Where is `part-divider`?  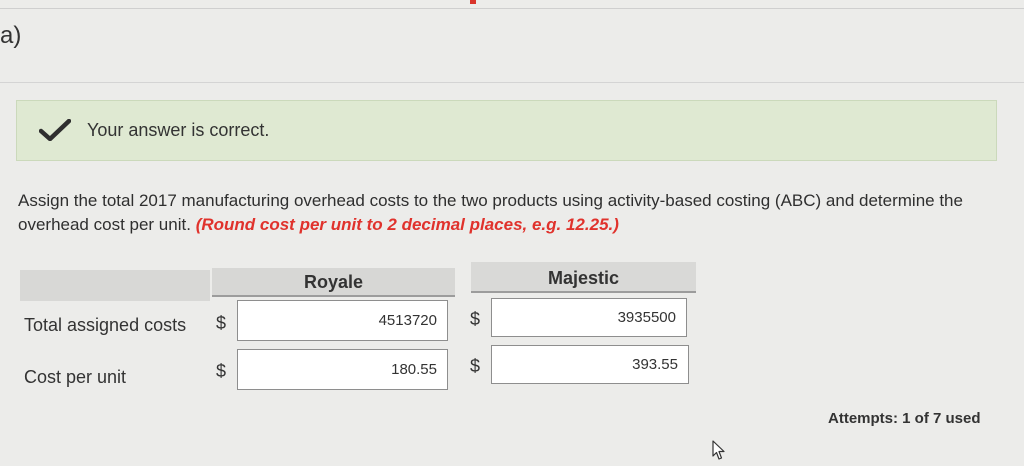
part-divider is located at coordinates (512, 82).